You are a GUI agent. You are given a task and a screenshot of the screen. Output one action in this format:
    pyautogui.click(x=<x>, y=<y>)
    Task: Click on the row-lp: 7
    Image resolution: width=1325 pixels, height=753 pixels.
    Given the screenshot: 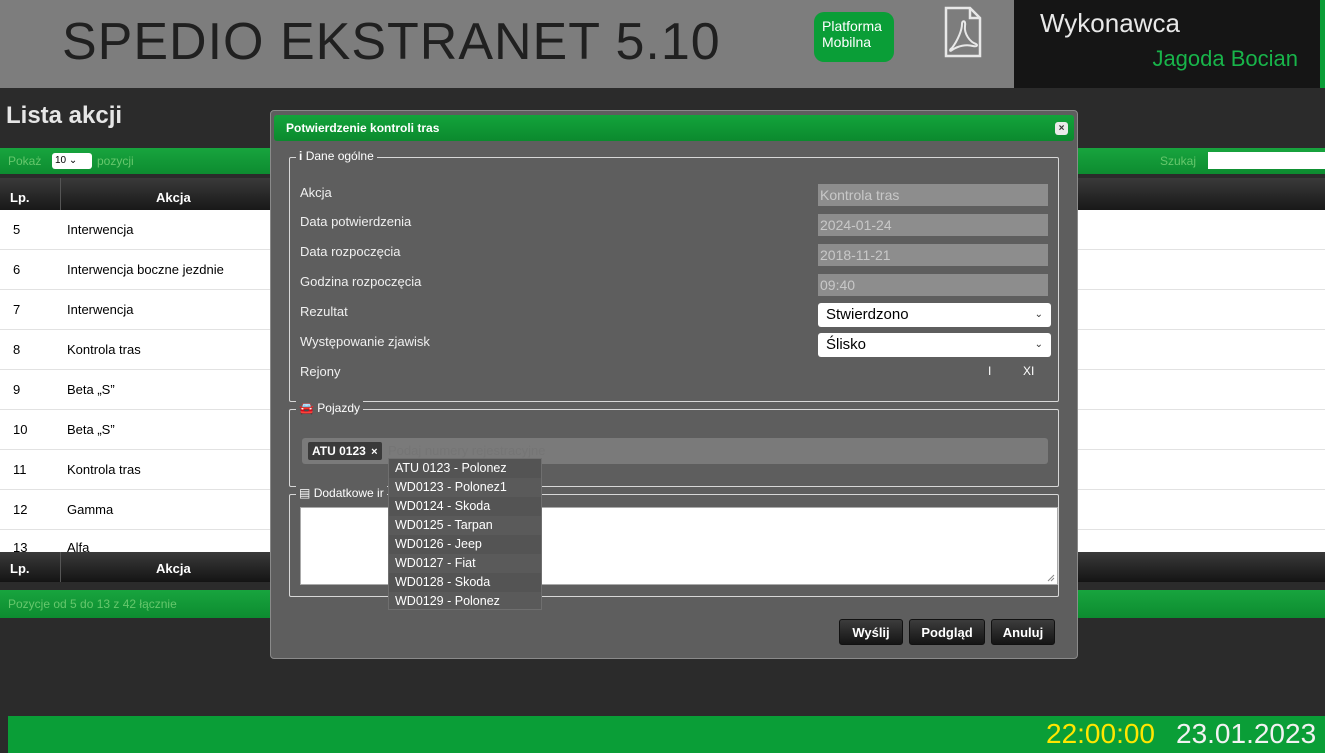 What is the action you would take?
    pyautogui.click(x=17, y=309)
    